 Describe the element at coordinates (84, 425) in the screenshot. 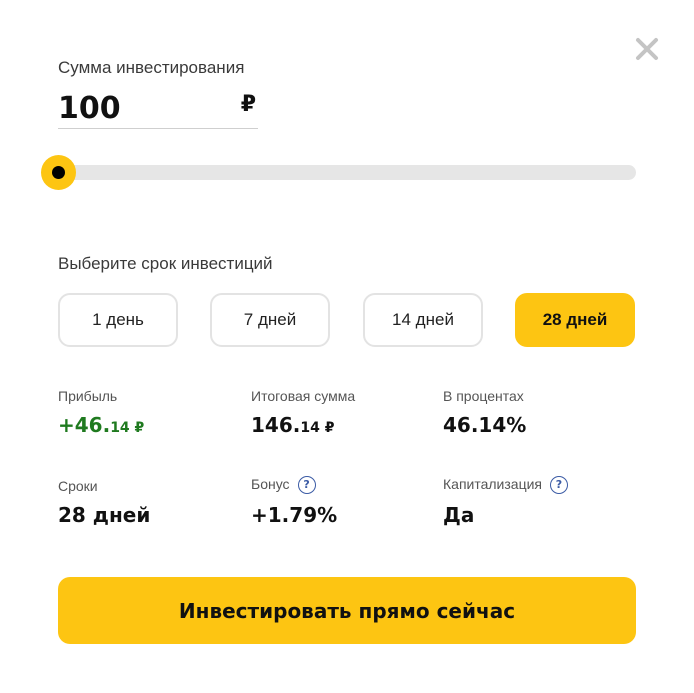

I see `profit-value-whole: +46.` at that location.